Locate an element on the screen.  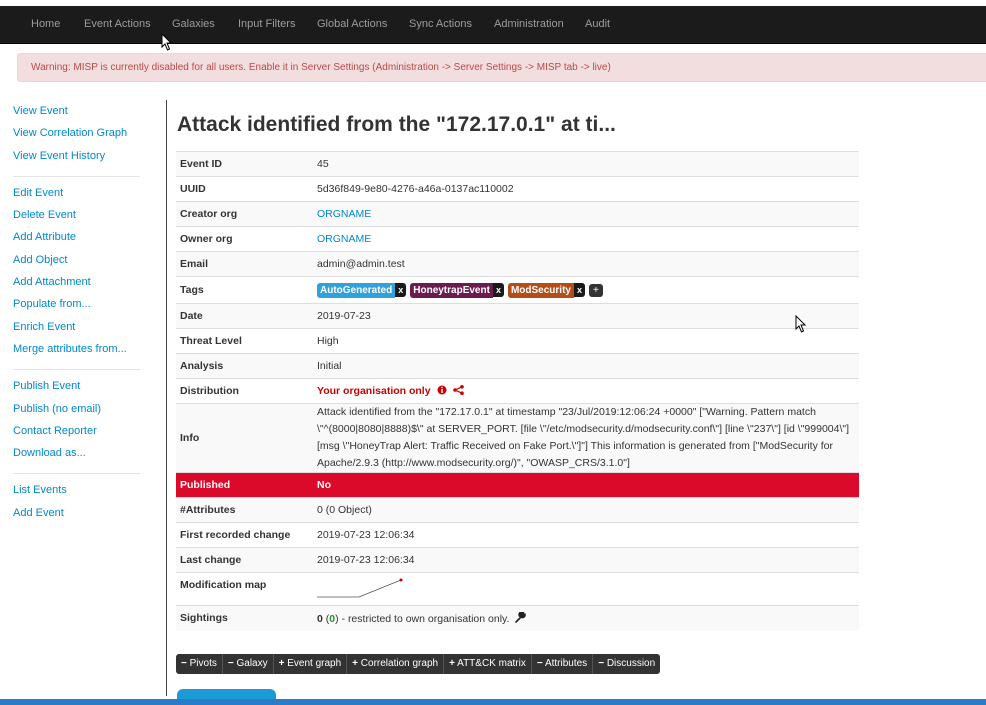
tag-honeytrapevent: HoneytrapEvent is located at coordinates (451, 290).